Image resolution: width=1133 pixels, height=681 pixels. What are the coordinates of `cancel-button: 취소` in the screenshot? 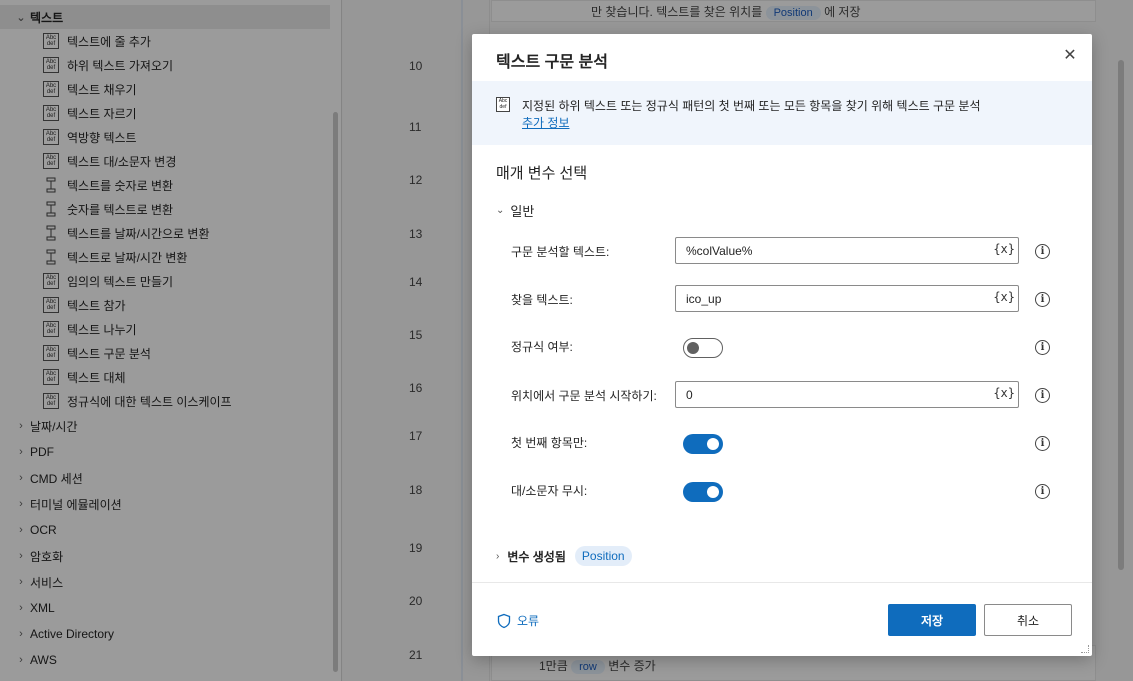 It's located at (1028, 620).